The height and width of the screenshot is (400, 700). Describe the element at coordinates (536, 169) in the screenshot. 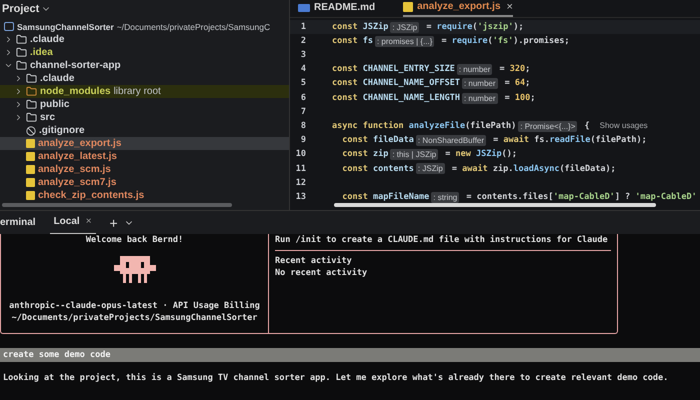

I see `code-token: loadAsync` at that location.